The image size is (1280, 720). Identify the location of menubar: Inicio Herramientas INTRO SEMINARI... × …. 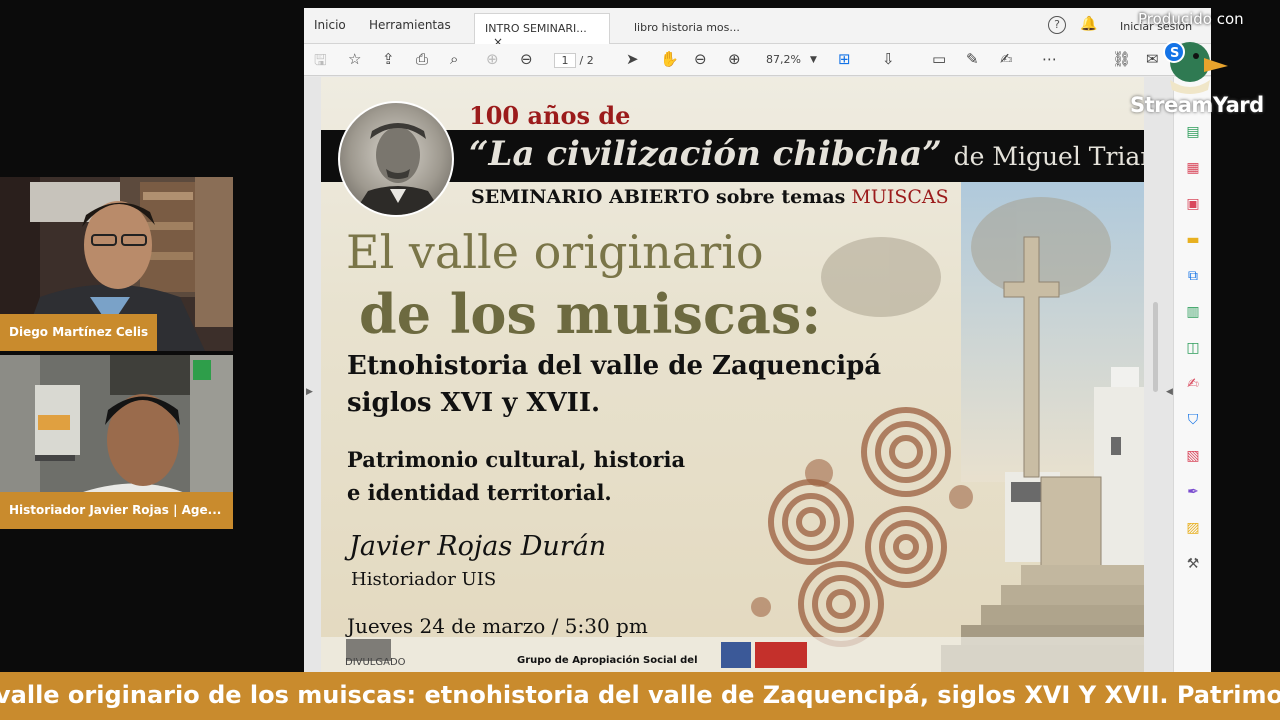
(757, 28).